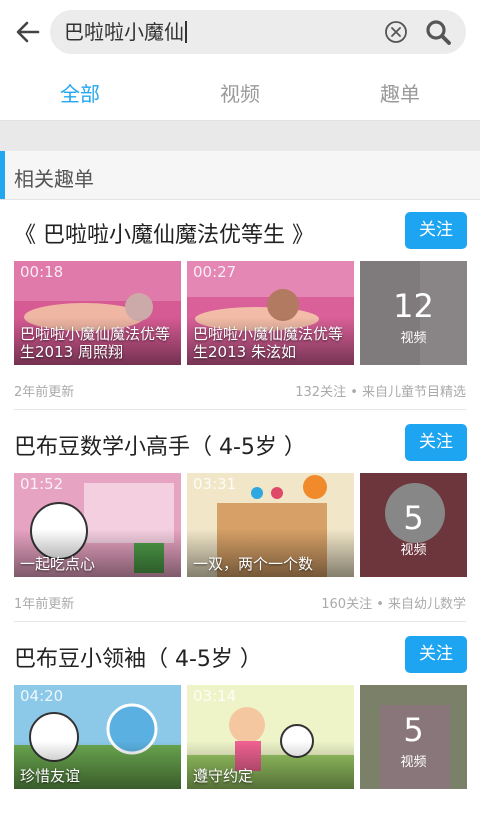 The image size is (480, 835). What do you see at coordinates (270, 313) in the screenshot?
I see `video-thumbnail: 00:27 巴啦啦小魔仙魔法优等生2013 朱泫如` at bounding box center [270, 313].